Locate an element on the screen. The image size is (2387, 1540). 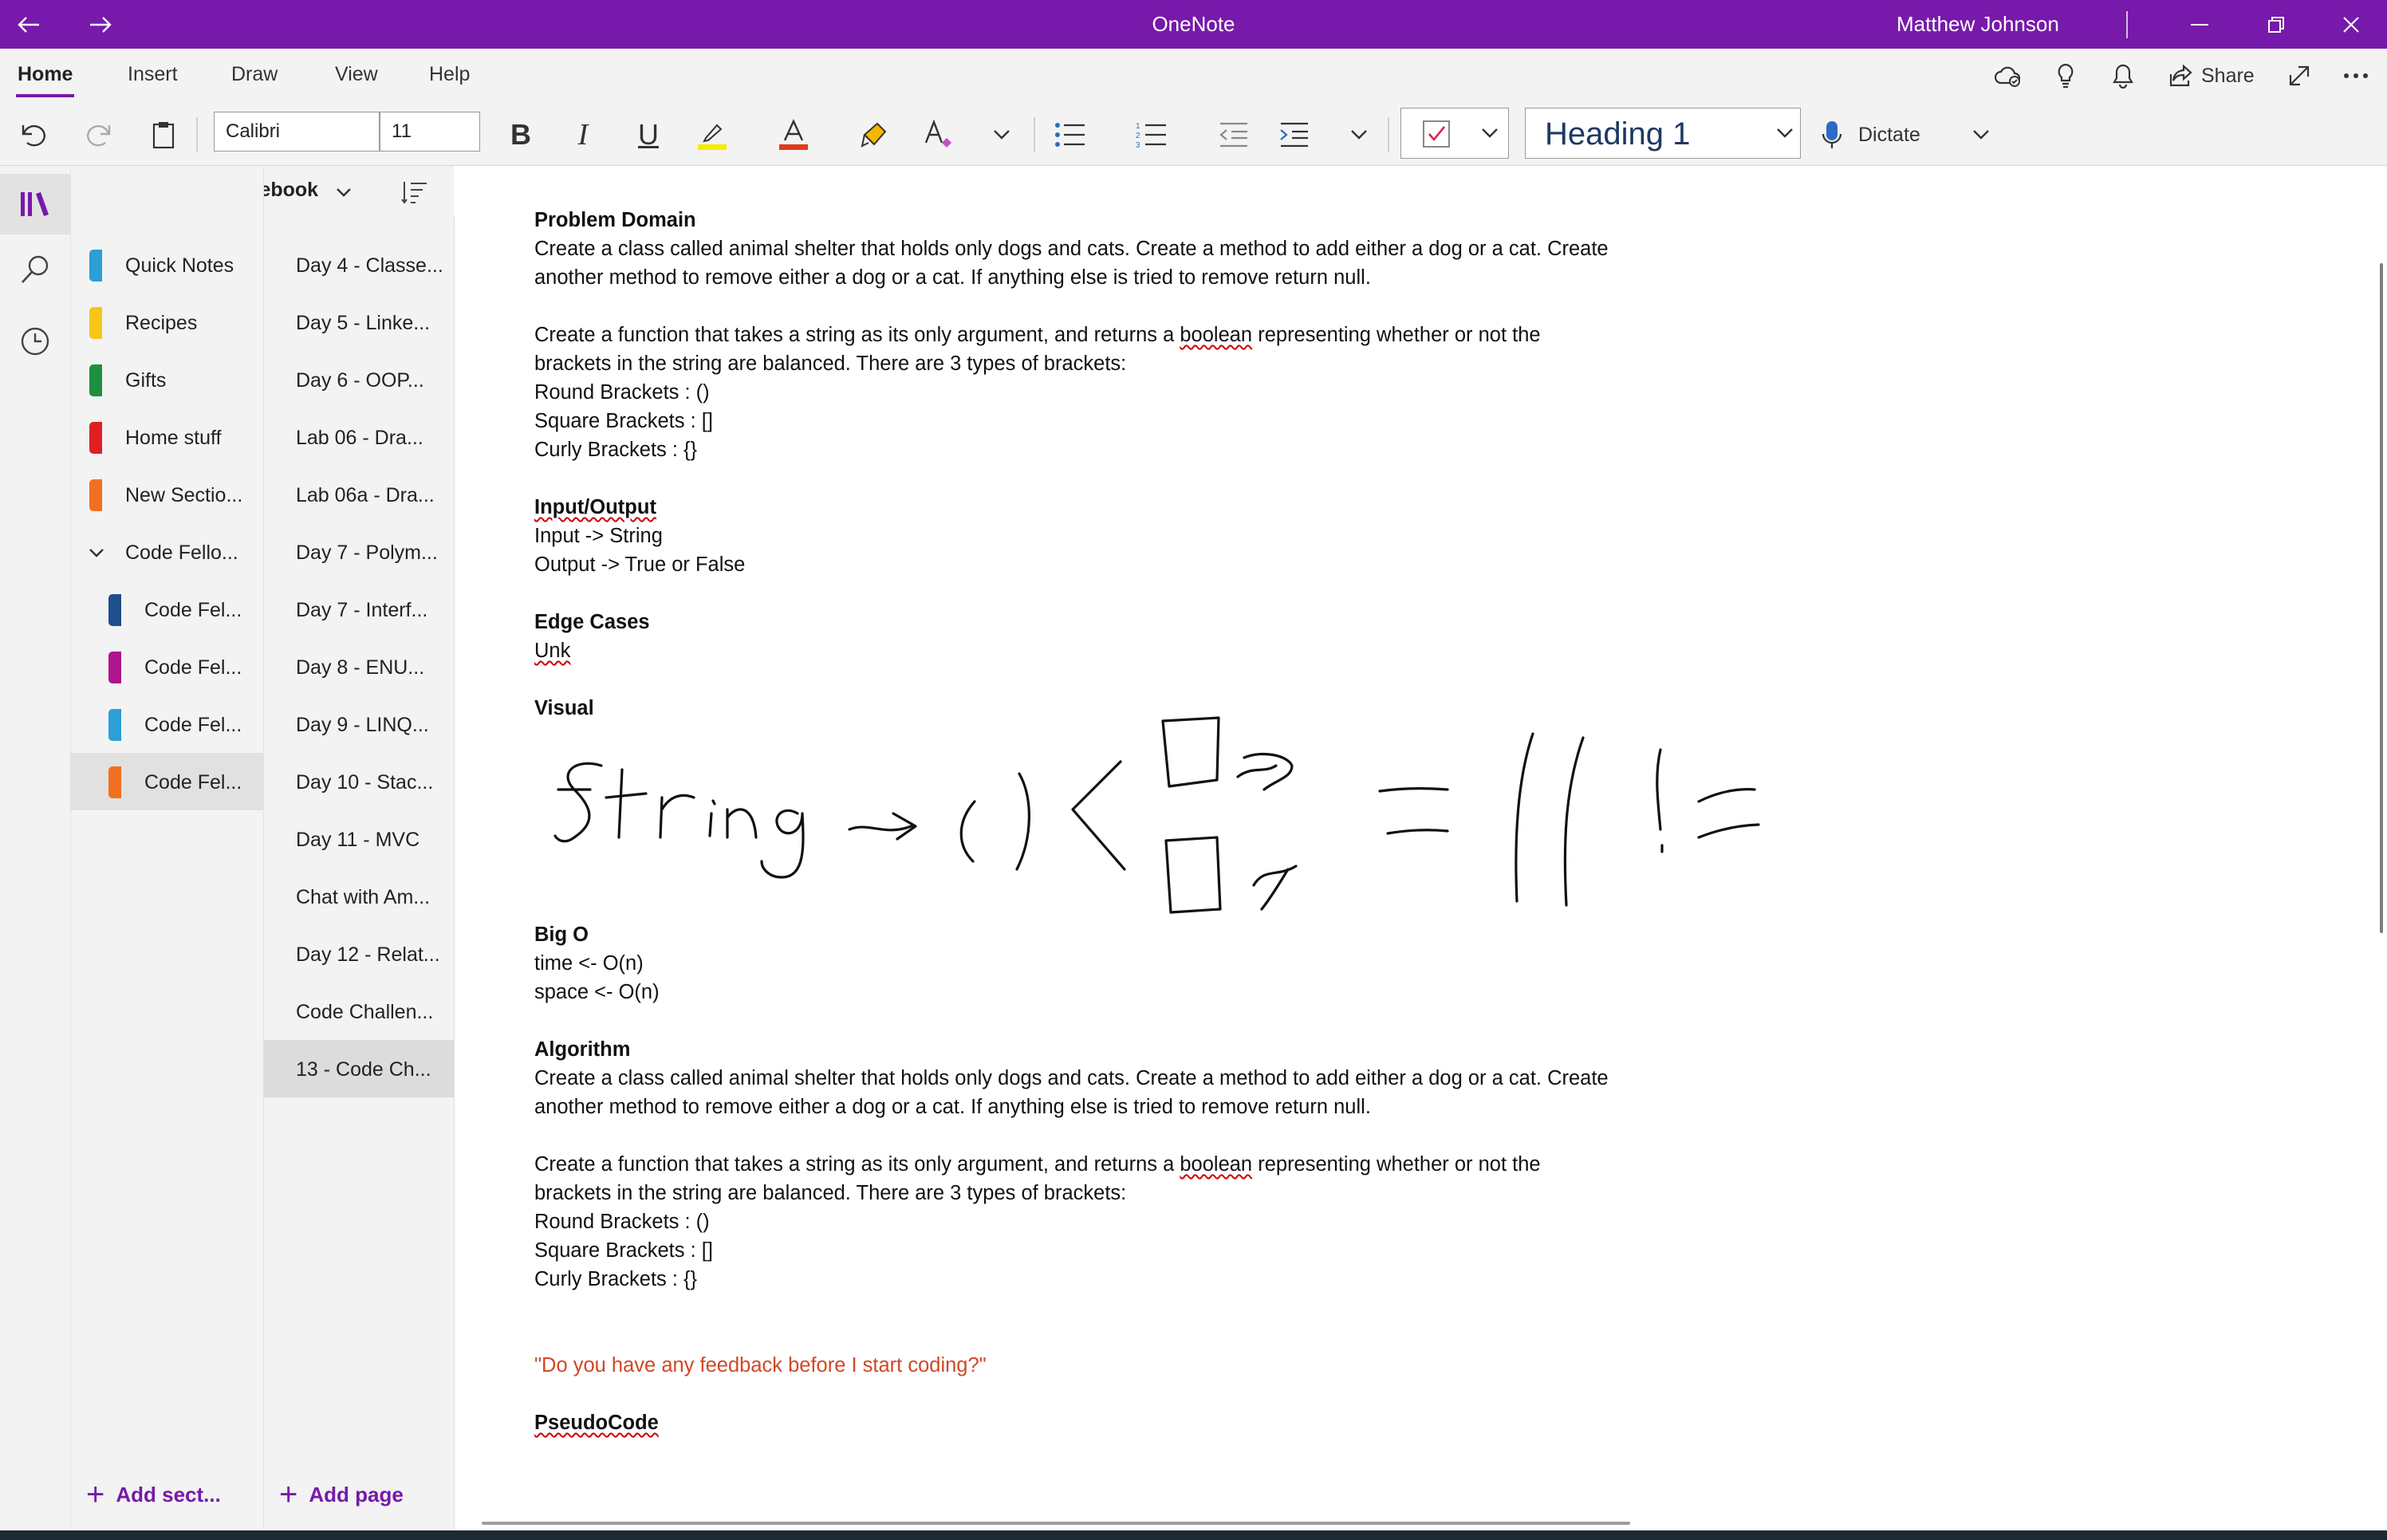
misspelled-word: boolean is located at coordinates (1217, 1164).